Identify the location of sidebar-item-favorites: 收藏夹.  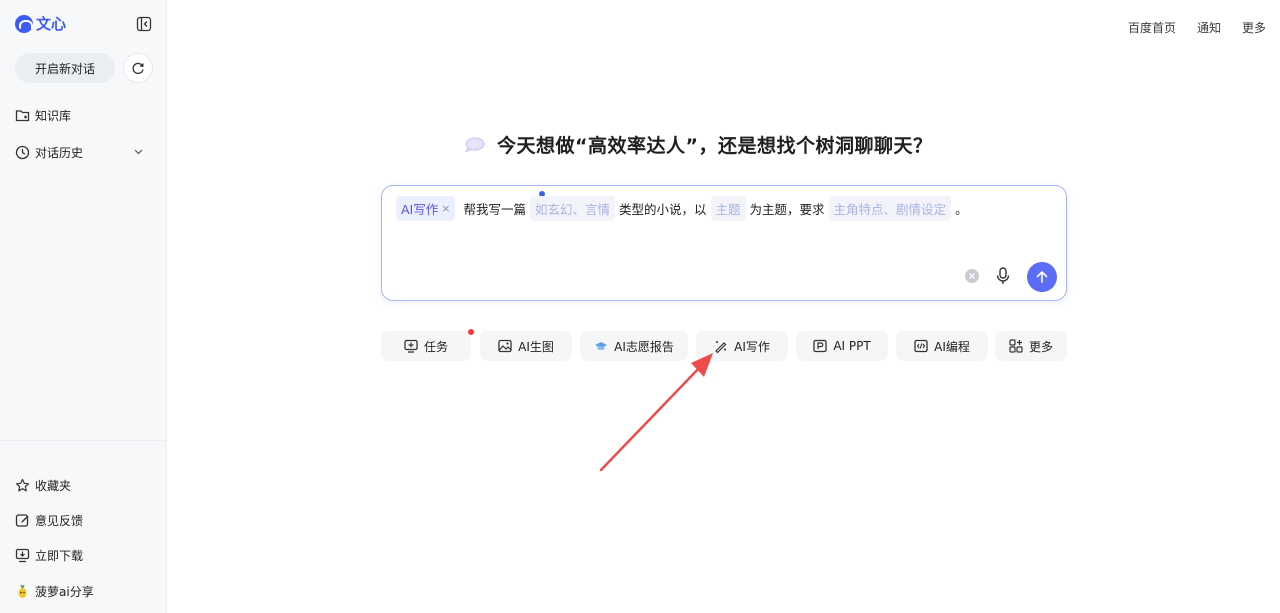
(43, 485).